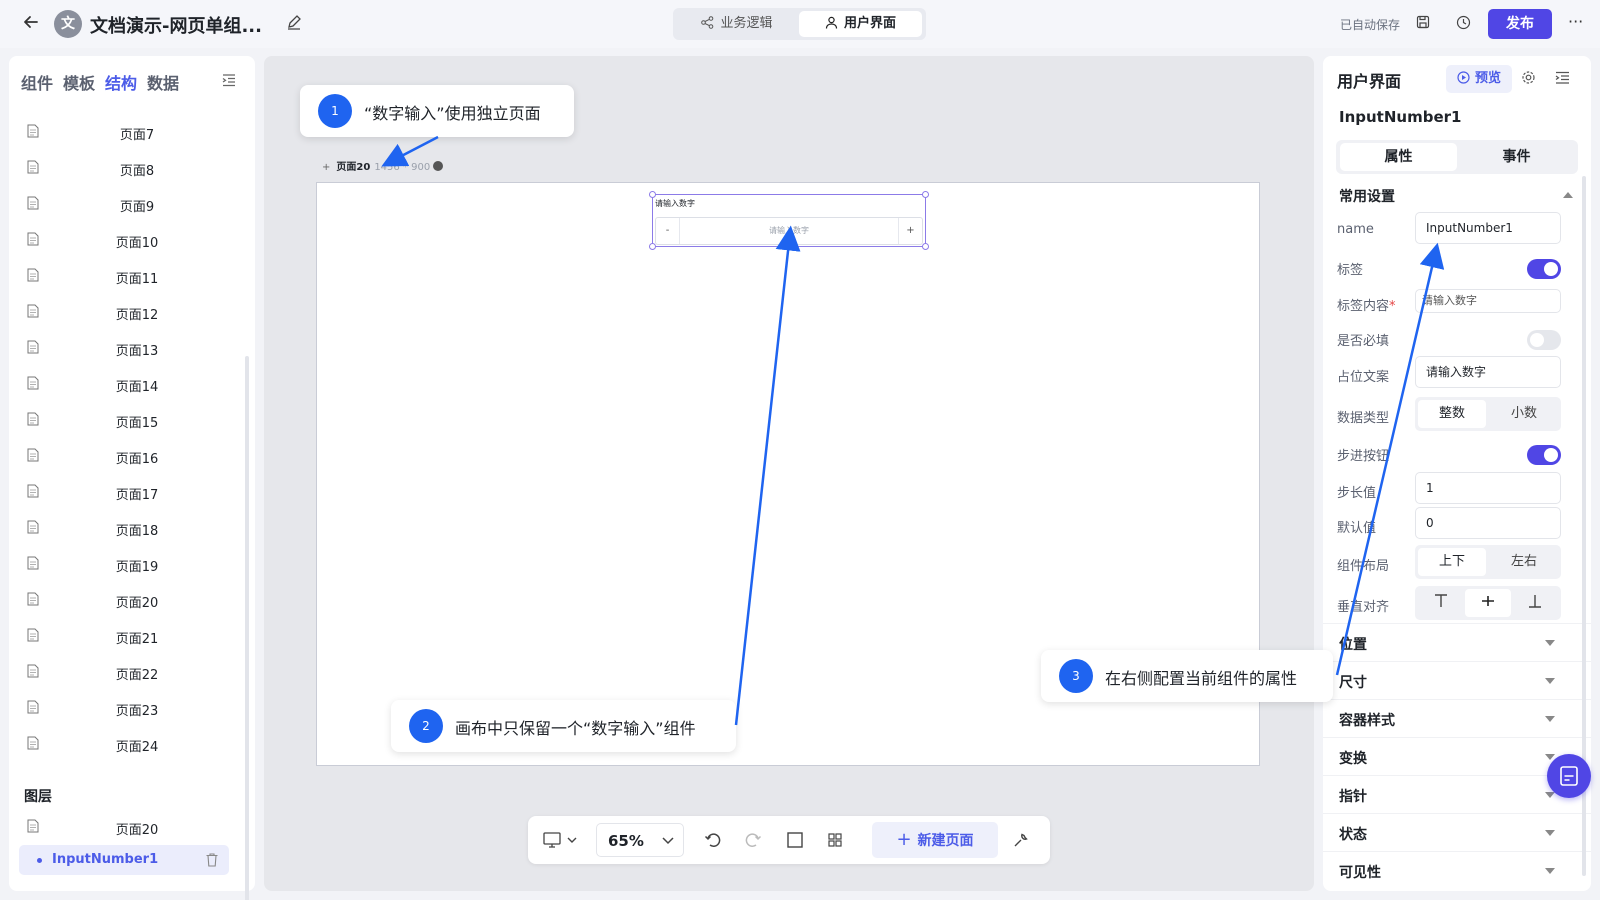 The image size is (1600, 900). What do you see at coordinates (1452, 414) in the screenshot?
I see `datatype-integer: 整数` at bounding box center [1452, 414].